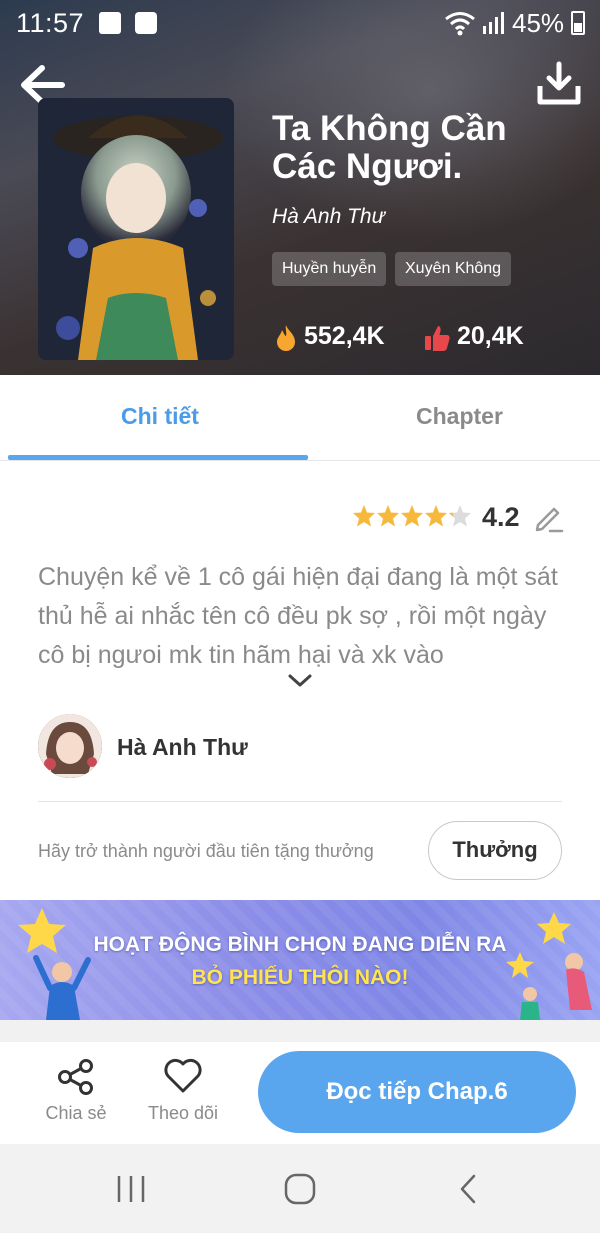 This screenshot has width=600, height=1233. Describe the element at coordinates (460, 24) in the screenshot. I see `wifi-icon` at that location.